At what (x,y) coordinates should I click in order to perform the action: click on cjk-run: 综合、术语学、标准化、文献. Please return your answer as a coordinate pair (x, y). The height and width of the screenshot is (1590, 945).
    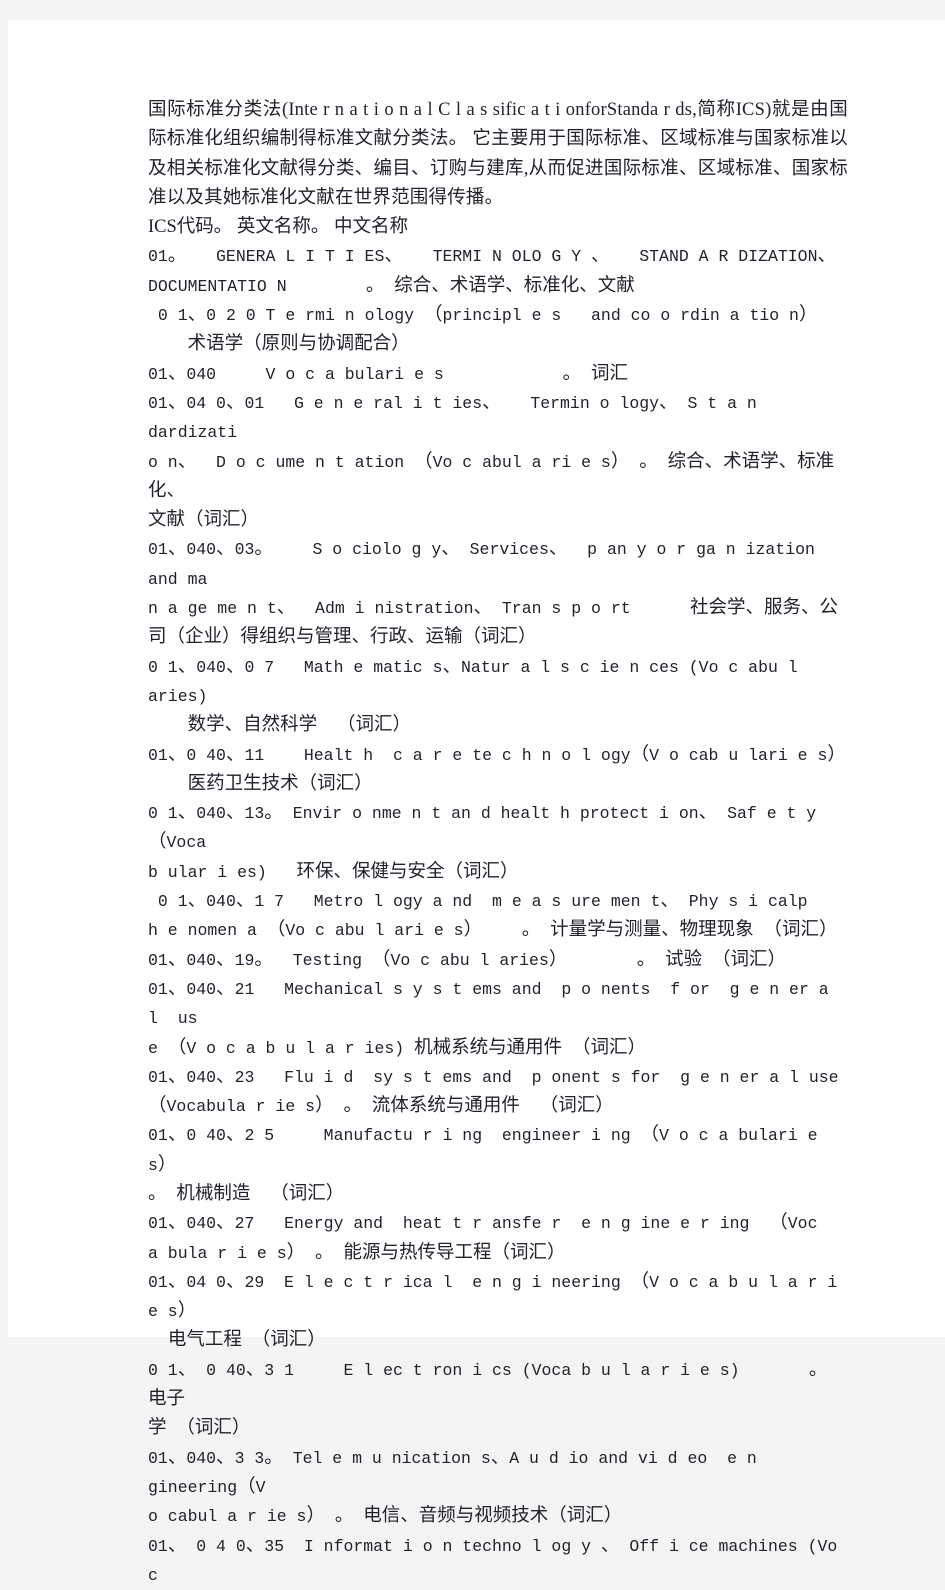
    Looking at the image, I should click on (514, 285).